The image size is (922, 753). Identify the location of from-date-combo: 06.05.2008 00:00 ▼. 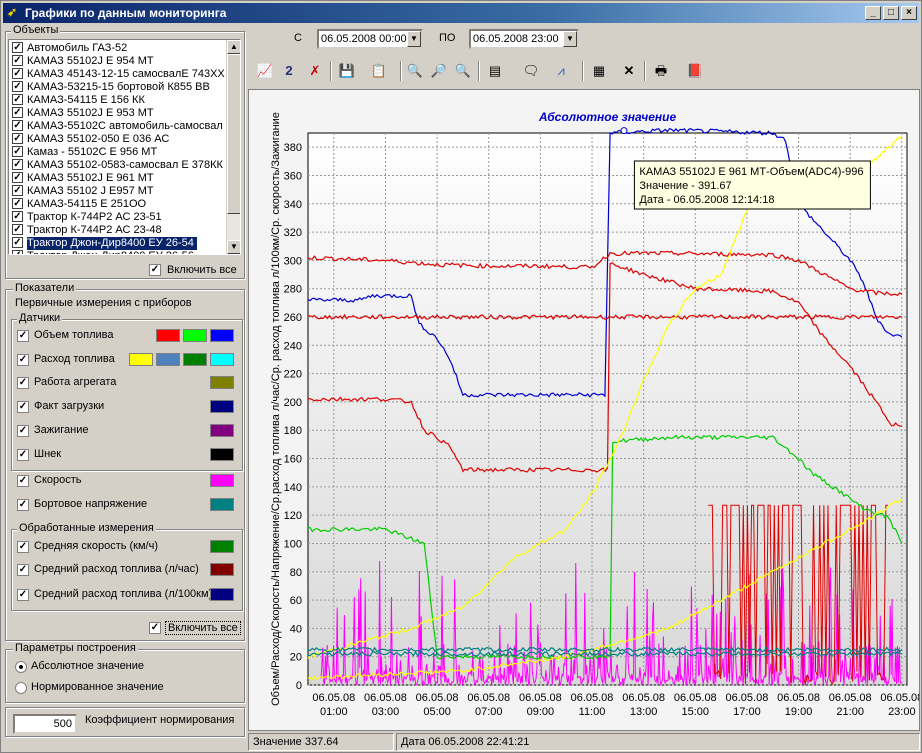
(370, 39).